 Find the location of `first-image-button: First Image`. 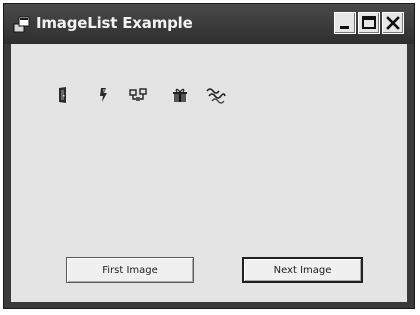

first-image-button: First Image is located at coordinates (130, 270).